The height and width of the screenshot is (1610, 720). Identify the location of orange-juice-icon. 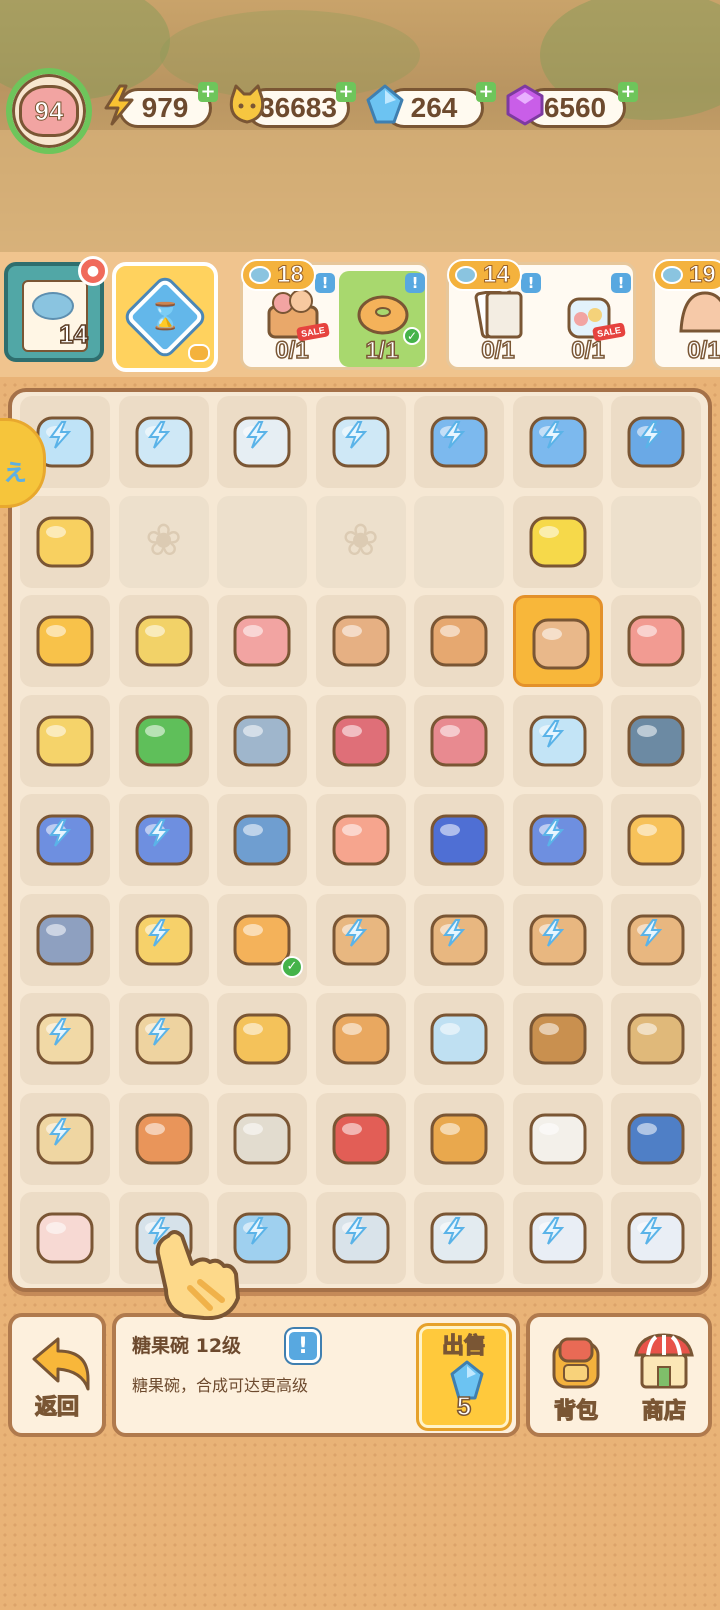
(65, 641).